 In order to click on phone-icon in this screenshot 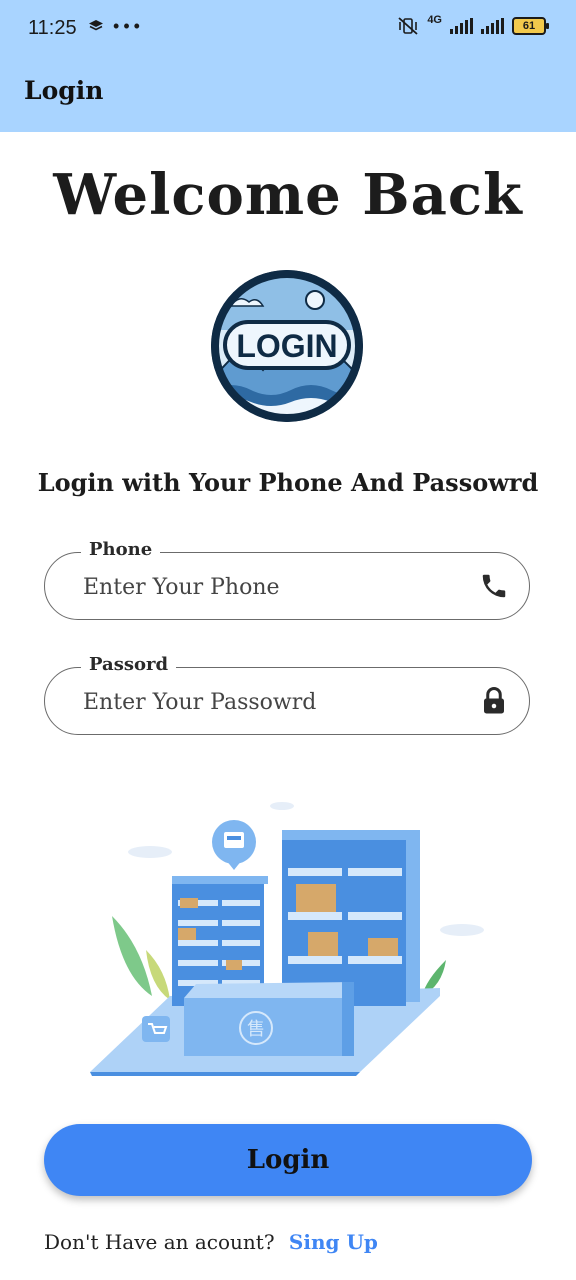, I will do `click(494, 586)`.